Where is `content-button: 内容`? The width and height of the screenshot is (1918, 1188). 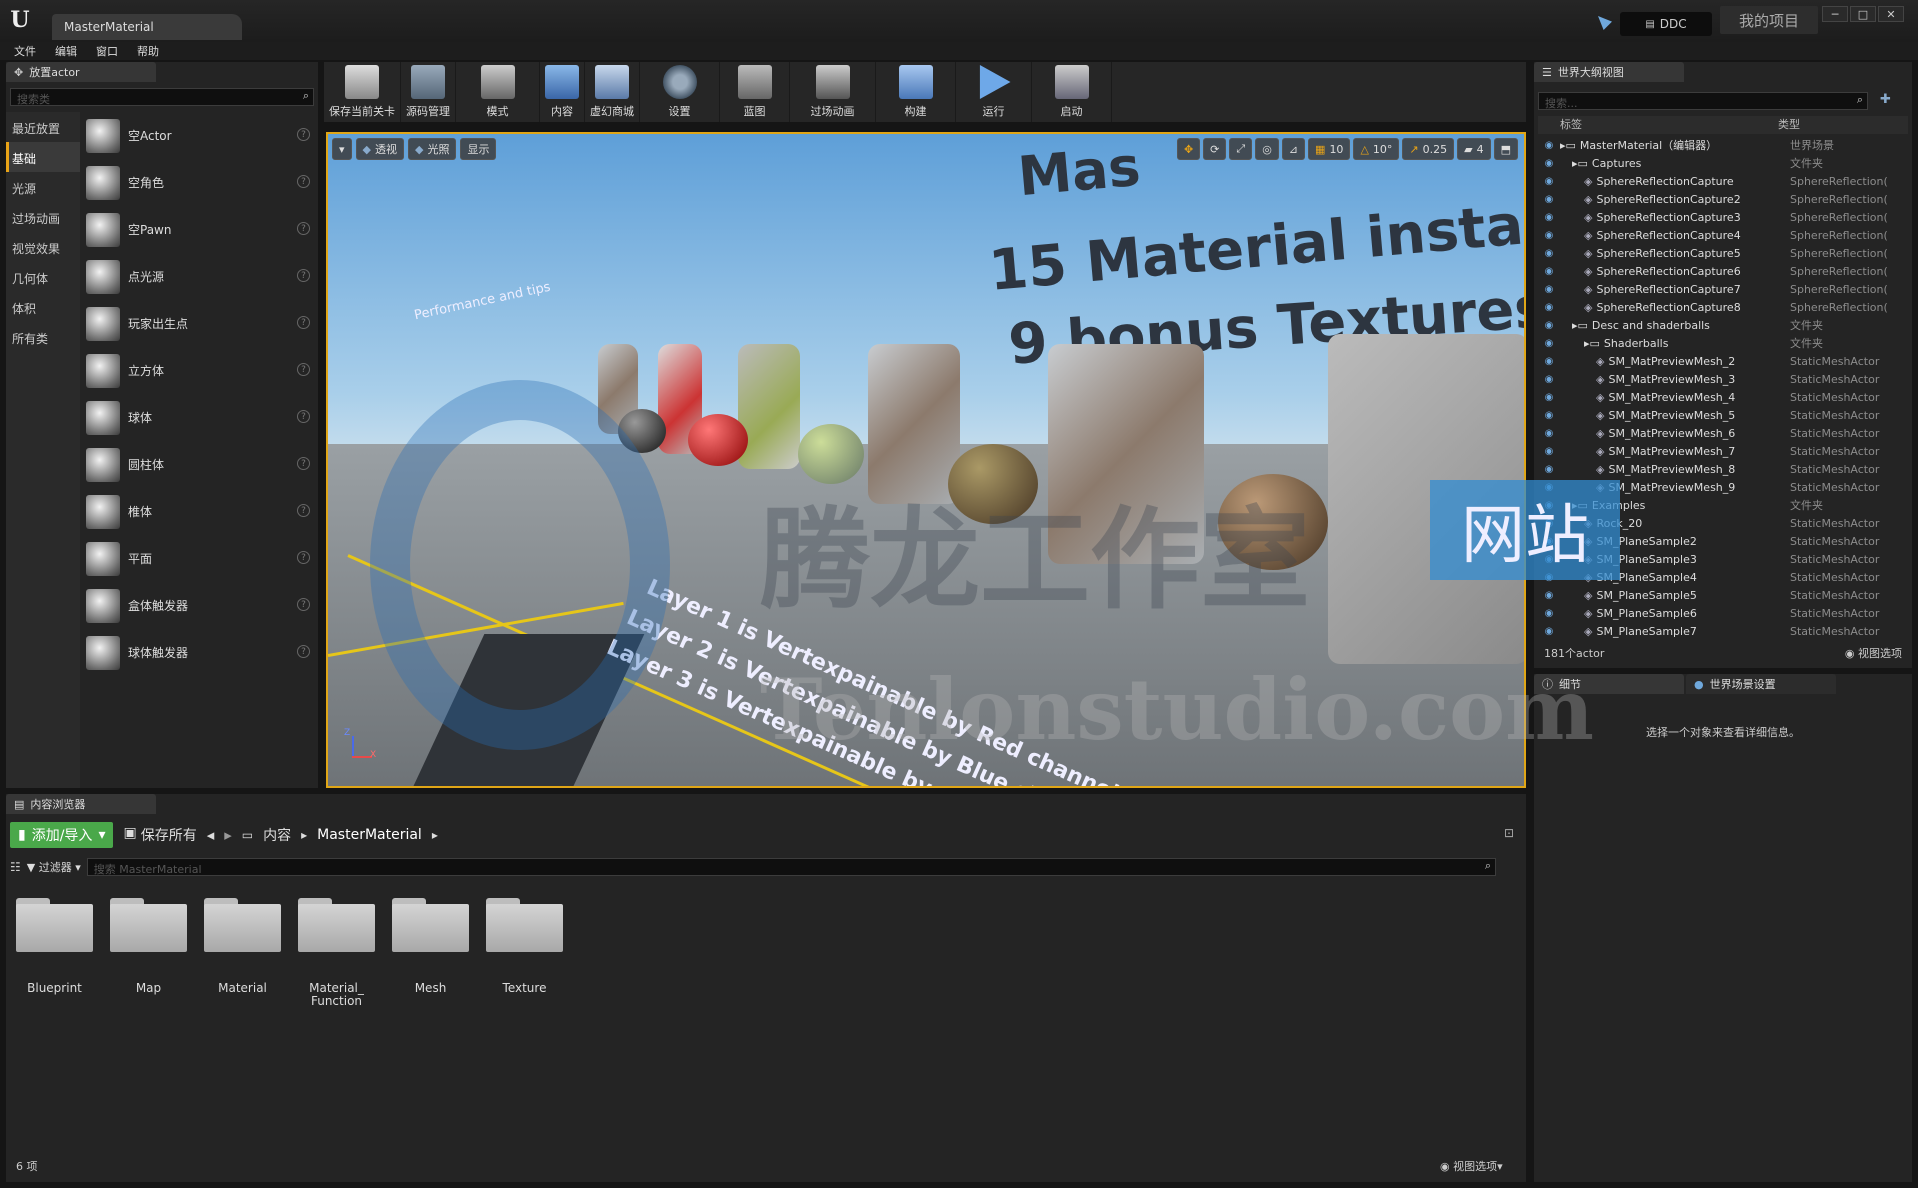 content-button: 内容 is located at coordinates (562, 92).